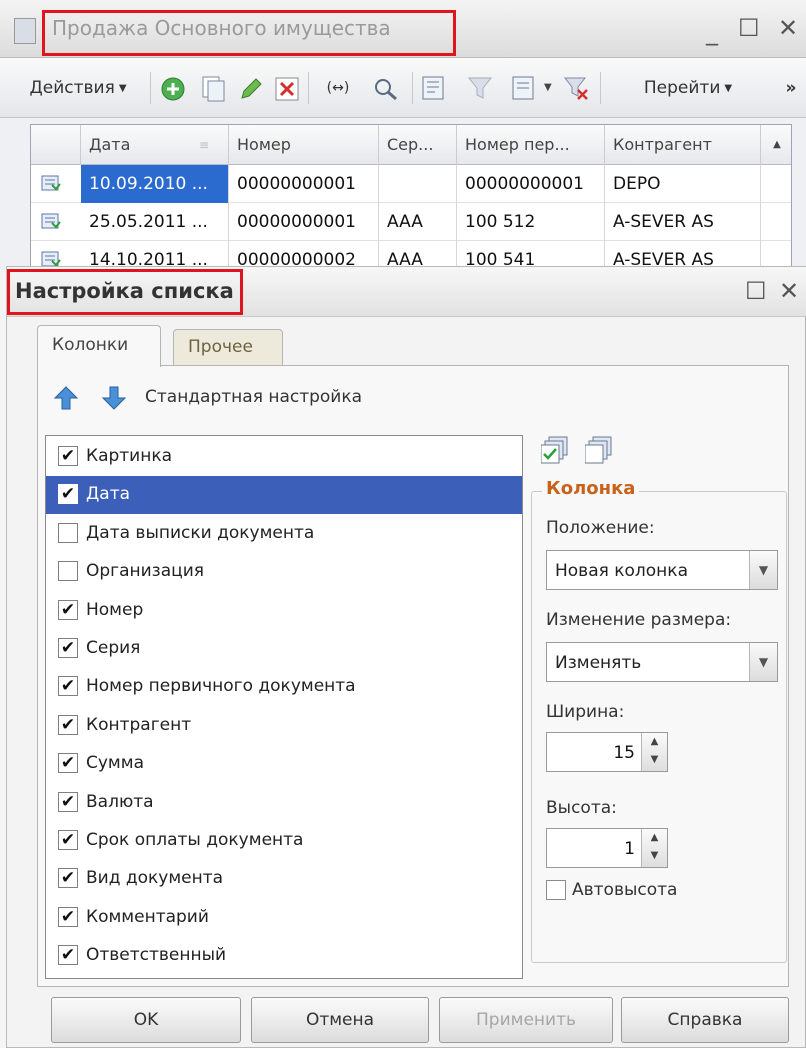  What do you see at coordinates (284, 918) in the screenshot?
I see `list-item: Комментарий` at bounding box center [284, 918].